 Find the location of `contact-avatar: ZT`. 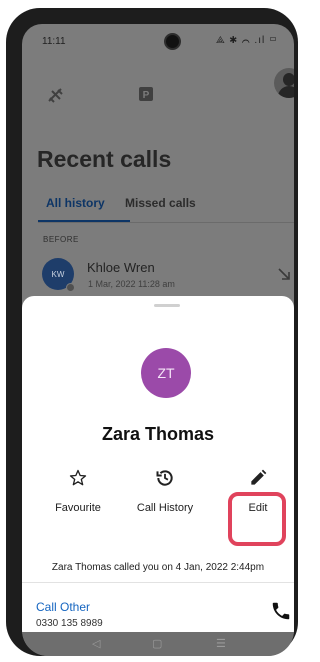

contact-avatar: ZT is located at coordinates (166, 373).